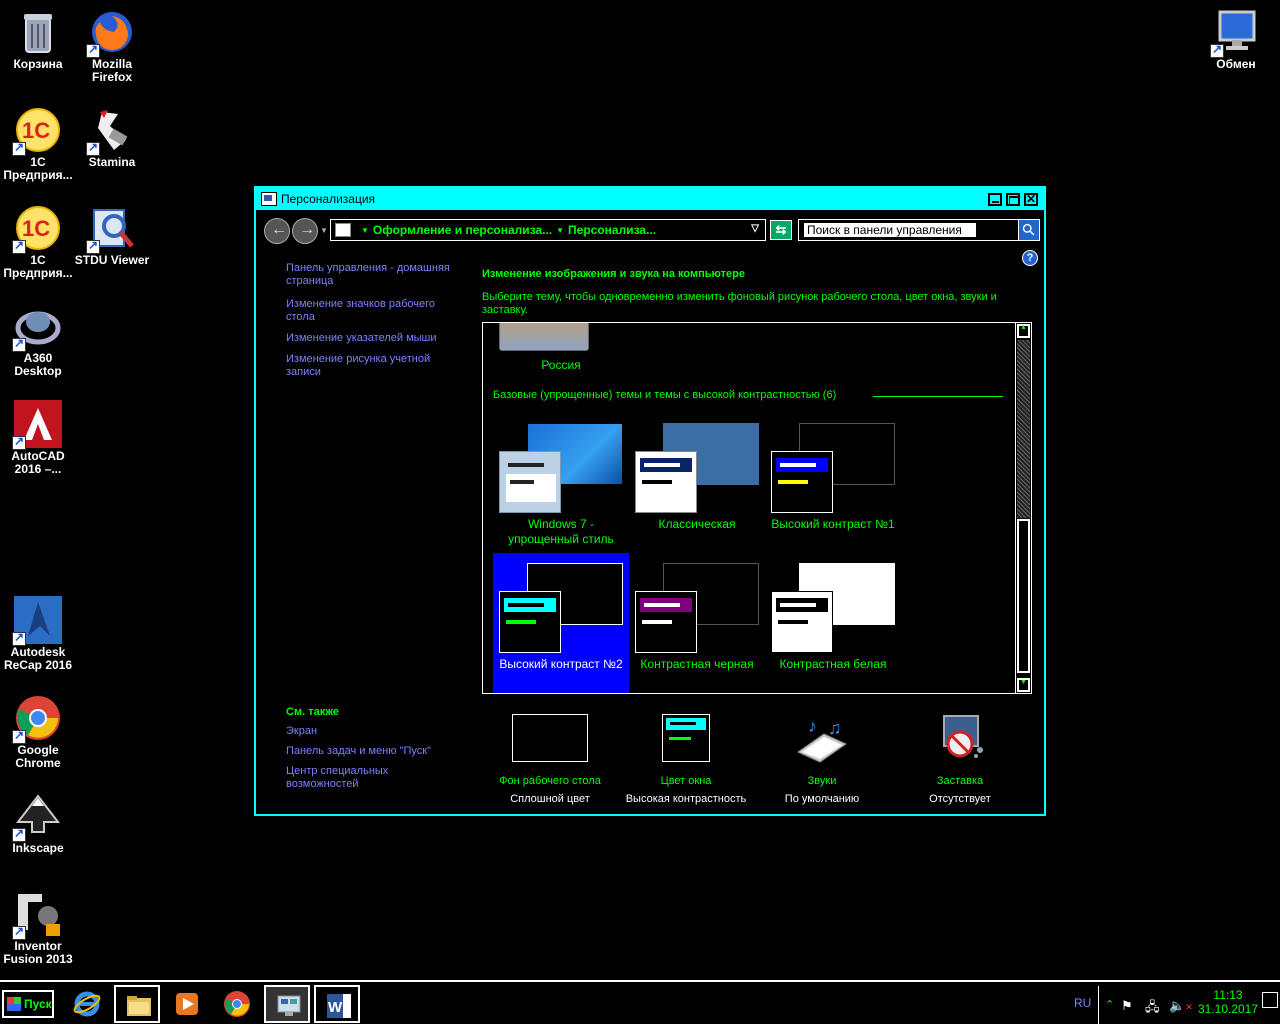 The width and height of the screenshot is (1280, 1024). Describe the element at coordinates (561, 623) in the screenshot. I see `theme-high-contrast-2: Высокий контраст №2` at that location.